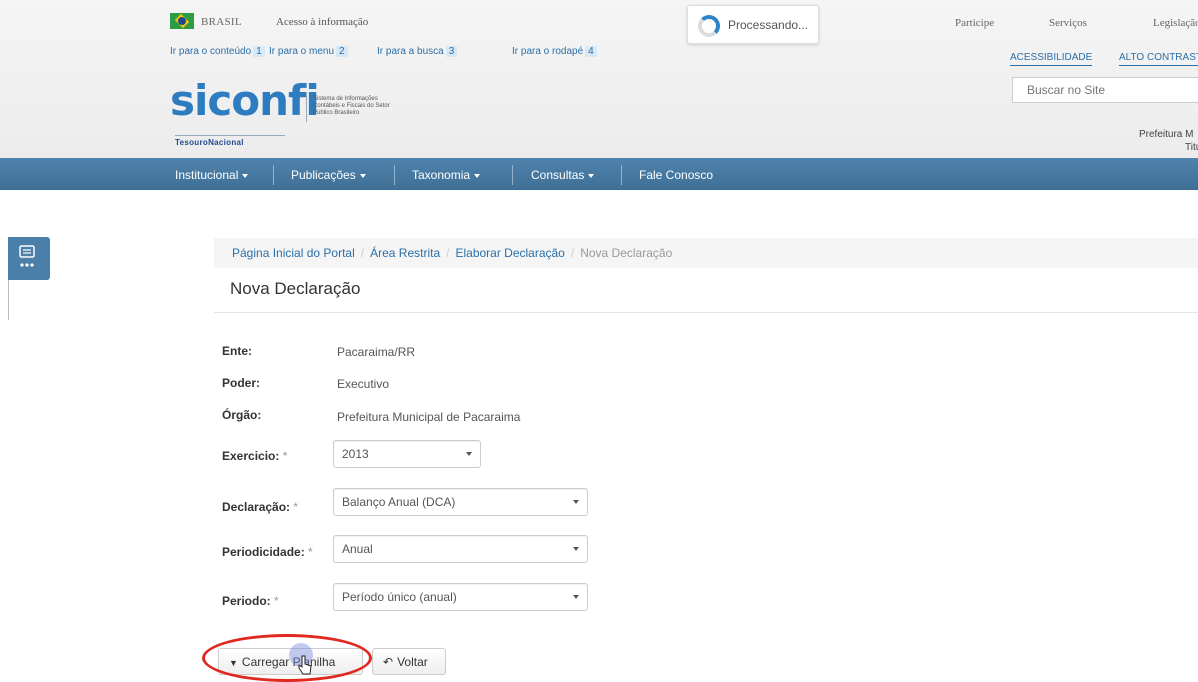  I want to click on nav-consultas: Consultas, so click(563, 175).